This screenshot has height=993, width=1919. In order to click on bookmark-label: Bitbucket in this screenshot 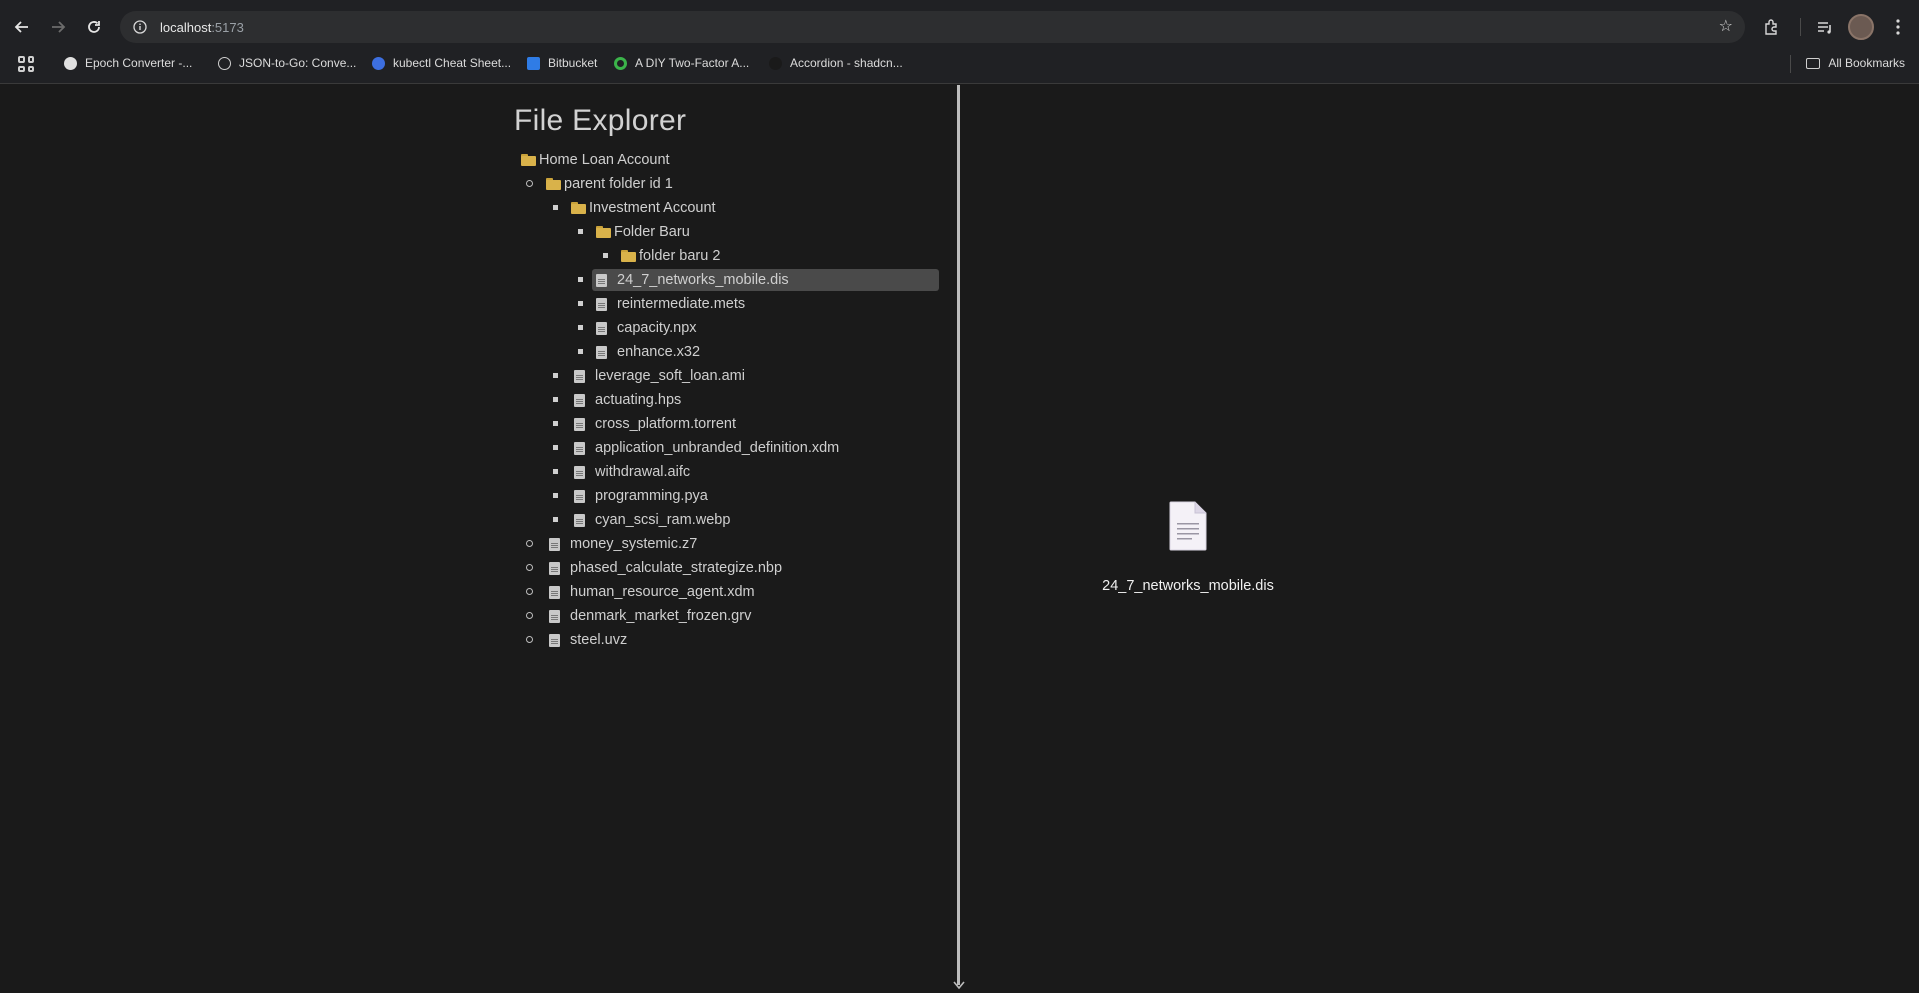, I will do `click(573, 63)`.